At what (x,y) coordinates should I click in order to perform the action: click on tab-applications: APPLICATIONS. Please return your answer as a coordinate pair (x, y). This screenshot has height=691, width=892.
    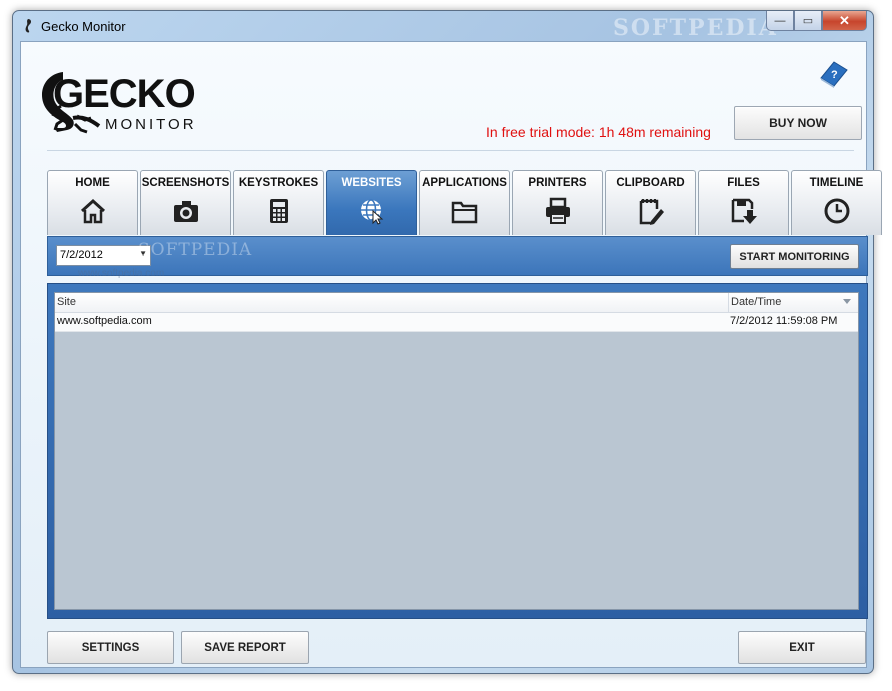
    Looking at the image, I should click on (464, 202).